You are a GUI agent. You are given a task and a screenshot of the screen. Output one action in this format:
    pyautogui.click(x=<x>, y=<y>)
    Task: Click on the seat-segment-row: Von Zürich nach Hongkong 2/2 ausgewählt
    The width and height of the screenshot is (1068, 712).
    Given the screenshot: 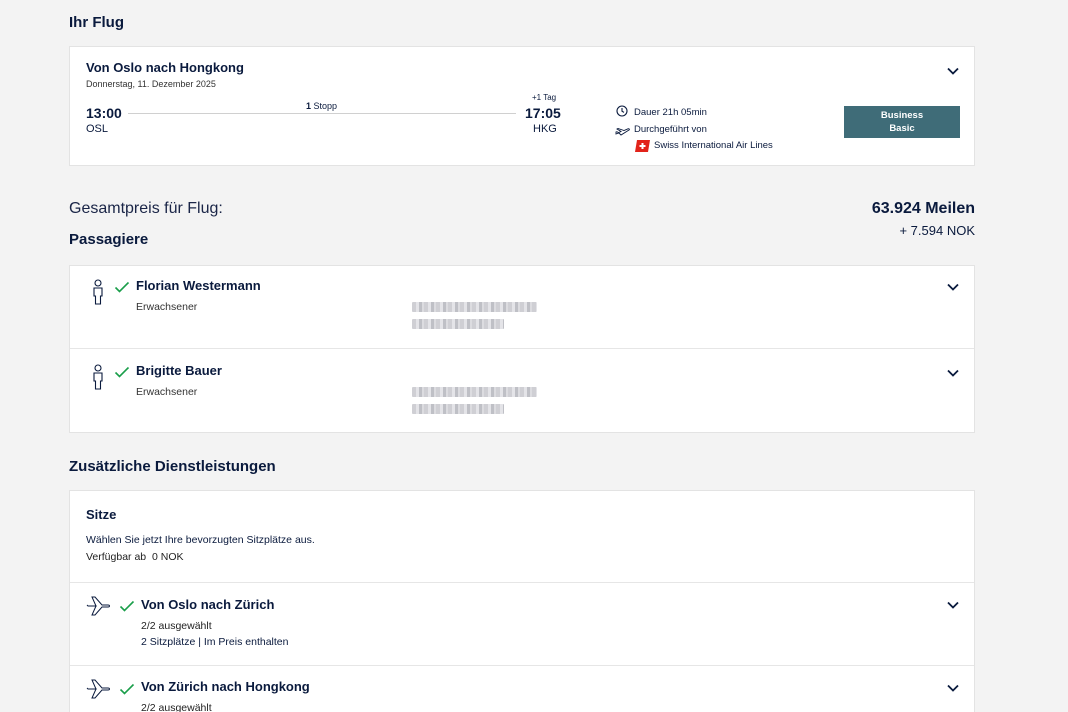 What is the action you would take?
    pyautogui.click(x=522, y=689)
    